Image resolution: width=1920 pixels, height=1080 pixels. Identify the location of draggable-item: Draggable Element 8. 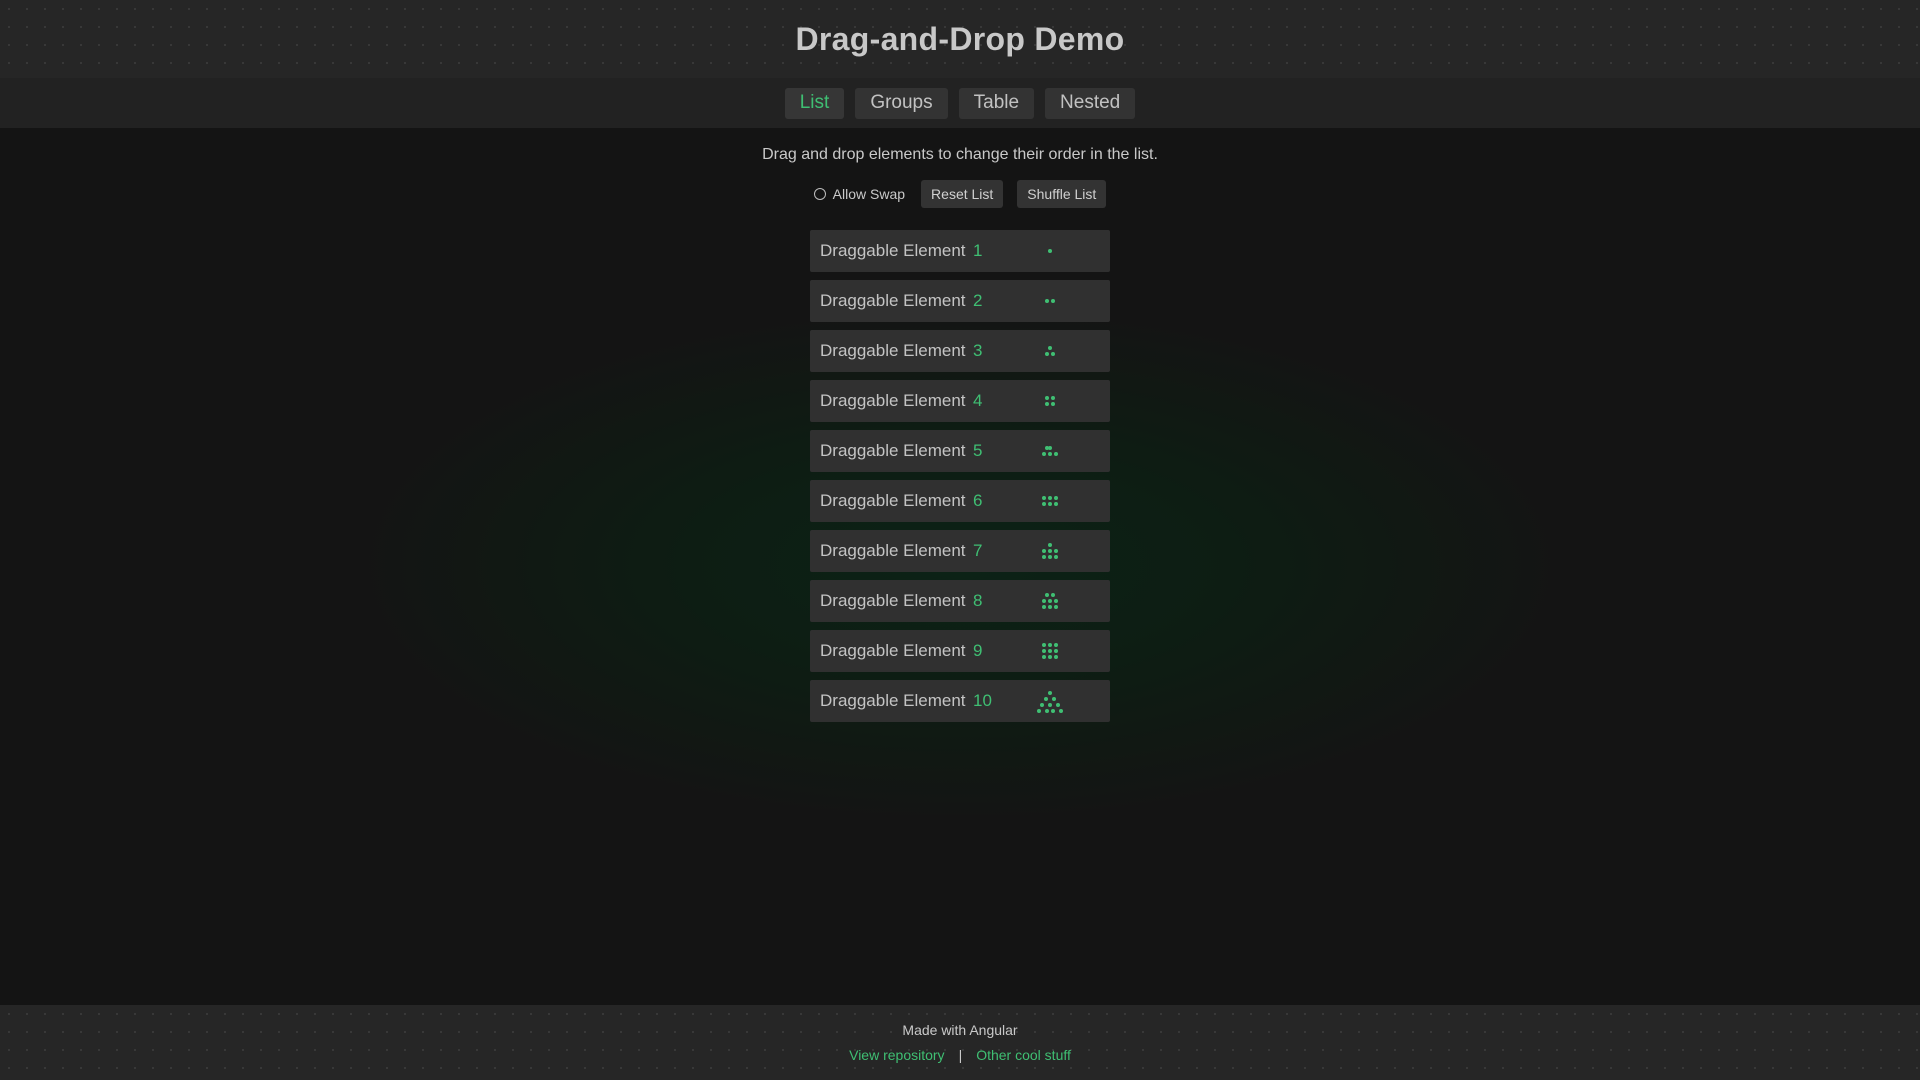
(960, 601).